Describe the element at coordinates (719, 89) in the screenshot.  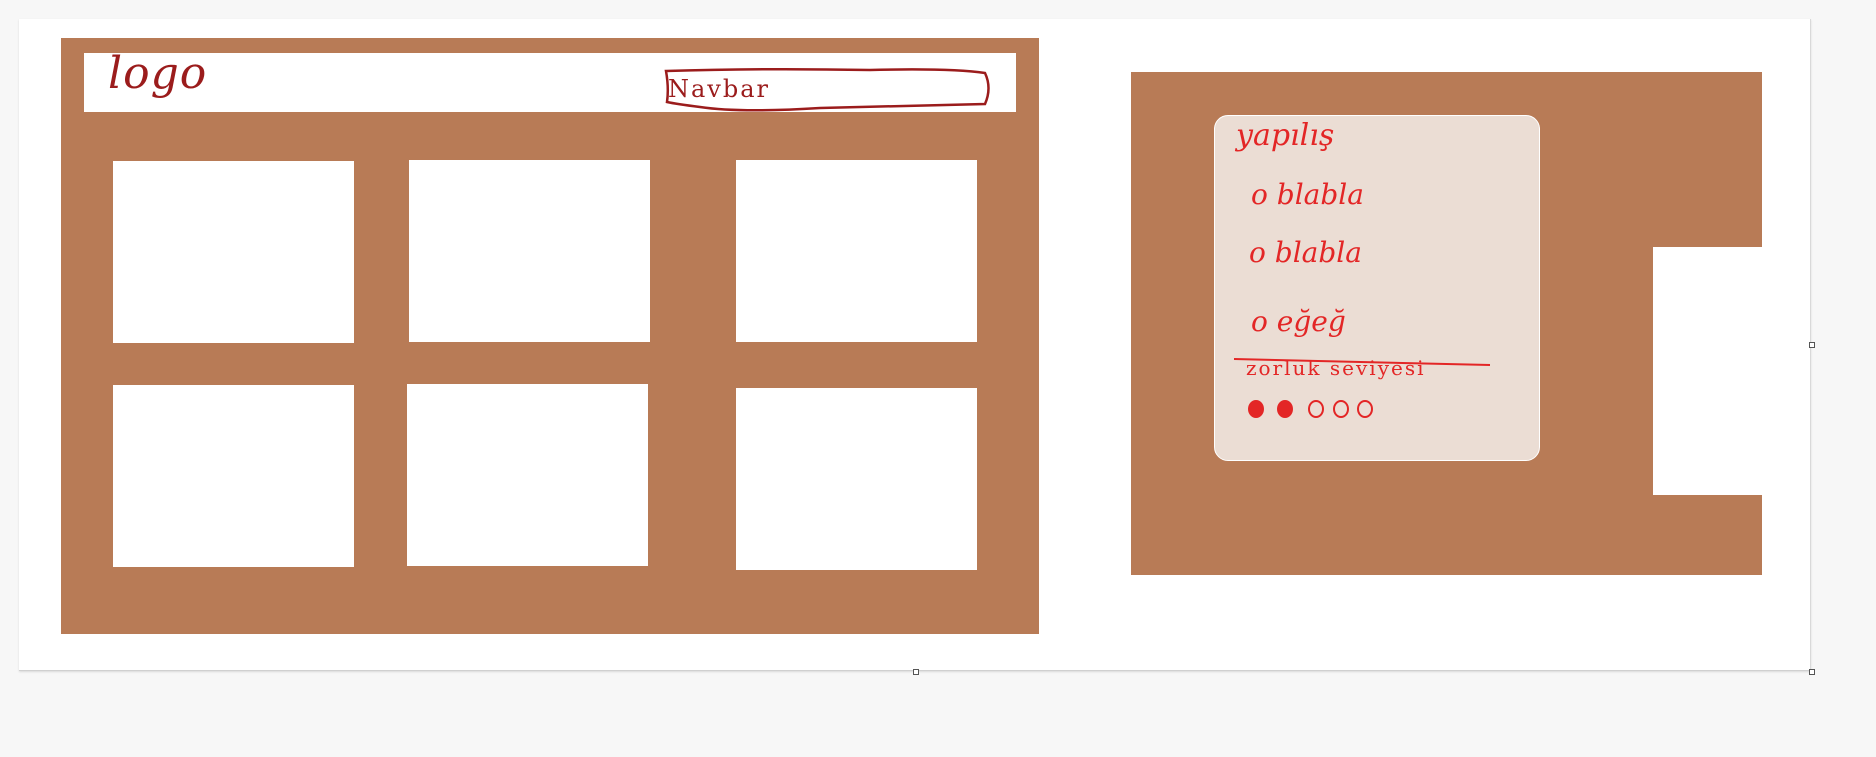
I see `navbar-label: Navbar` at that location.